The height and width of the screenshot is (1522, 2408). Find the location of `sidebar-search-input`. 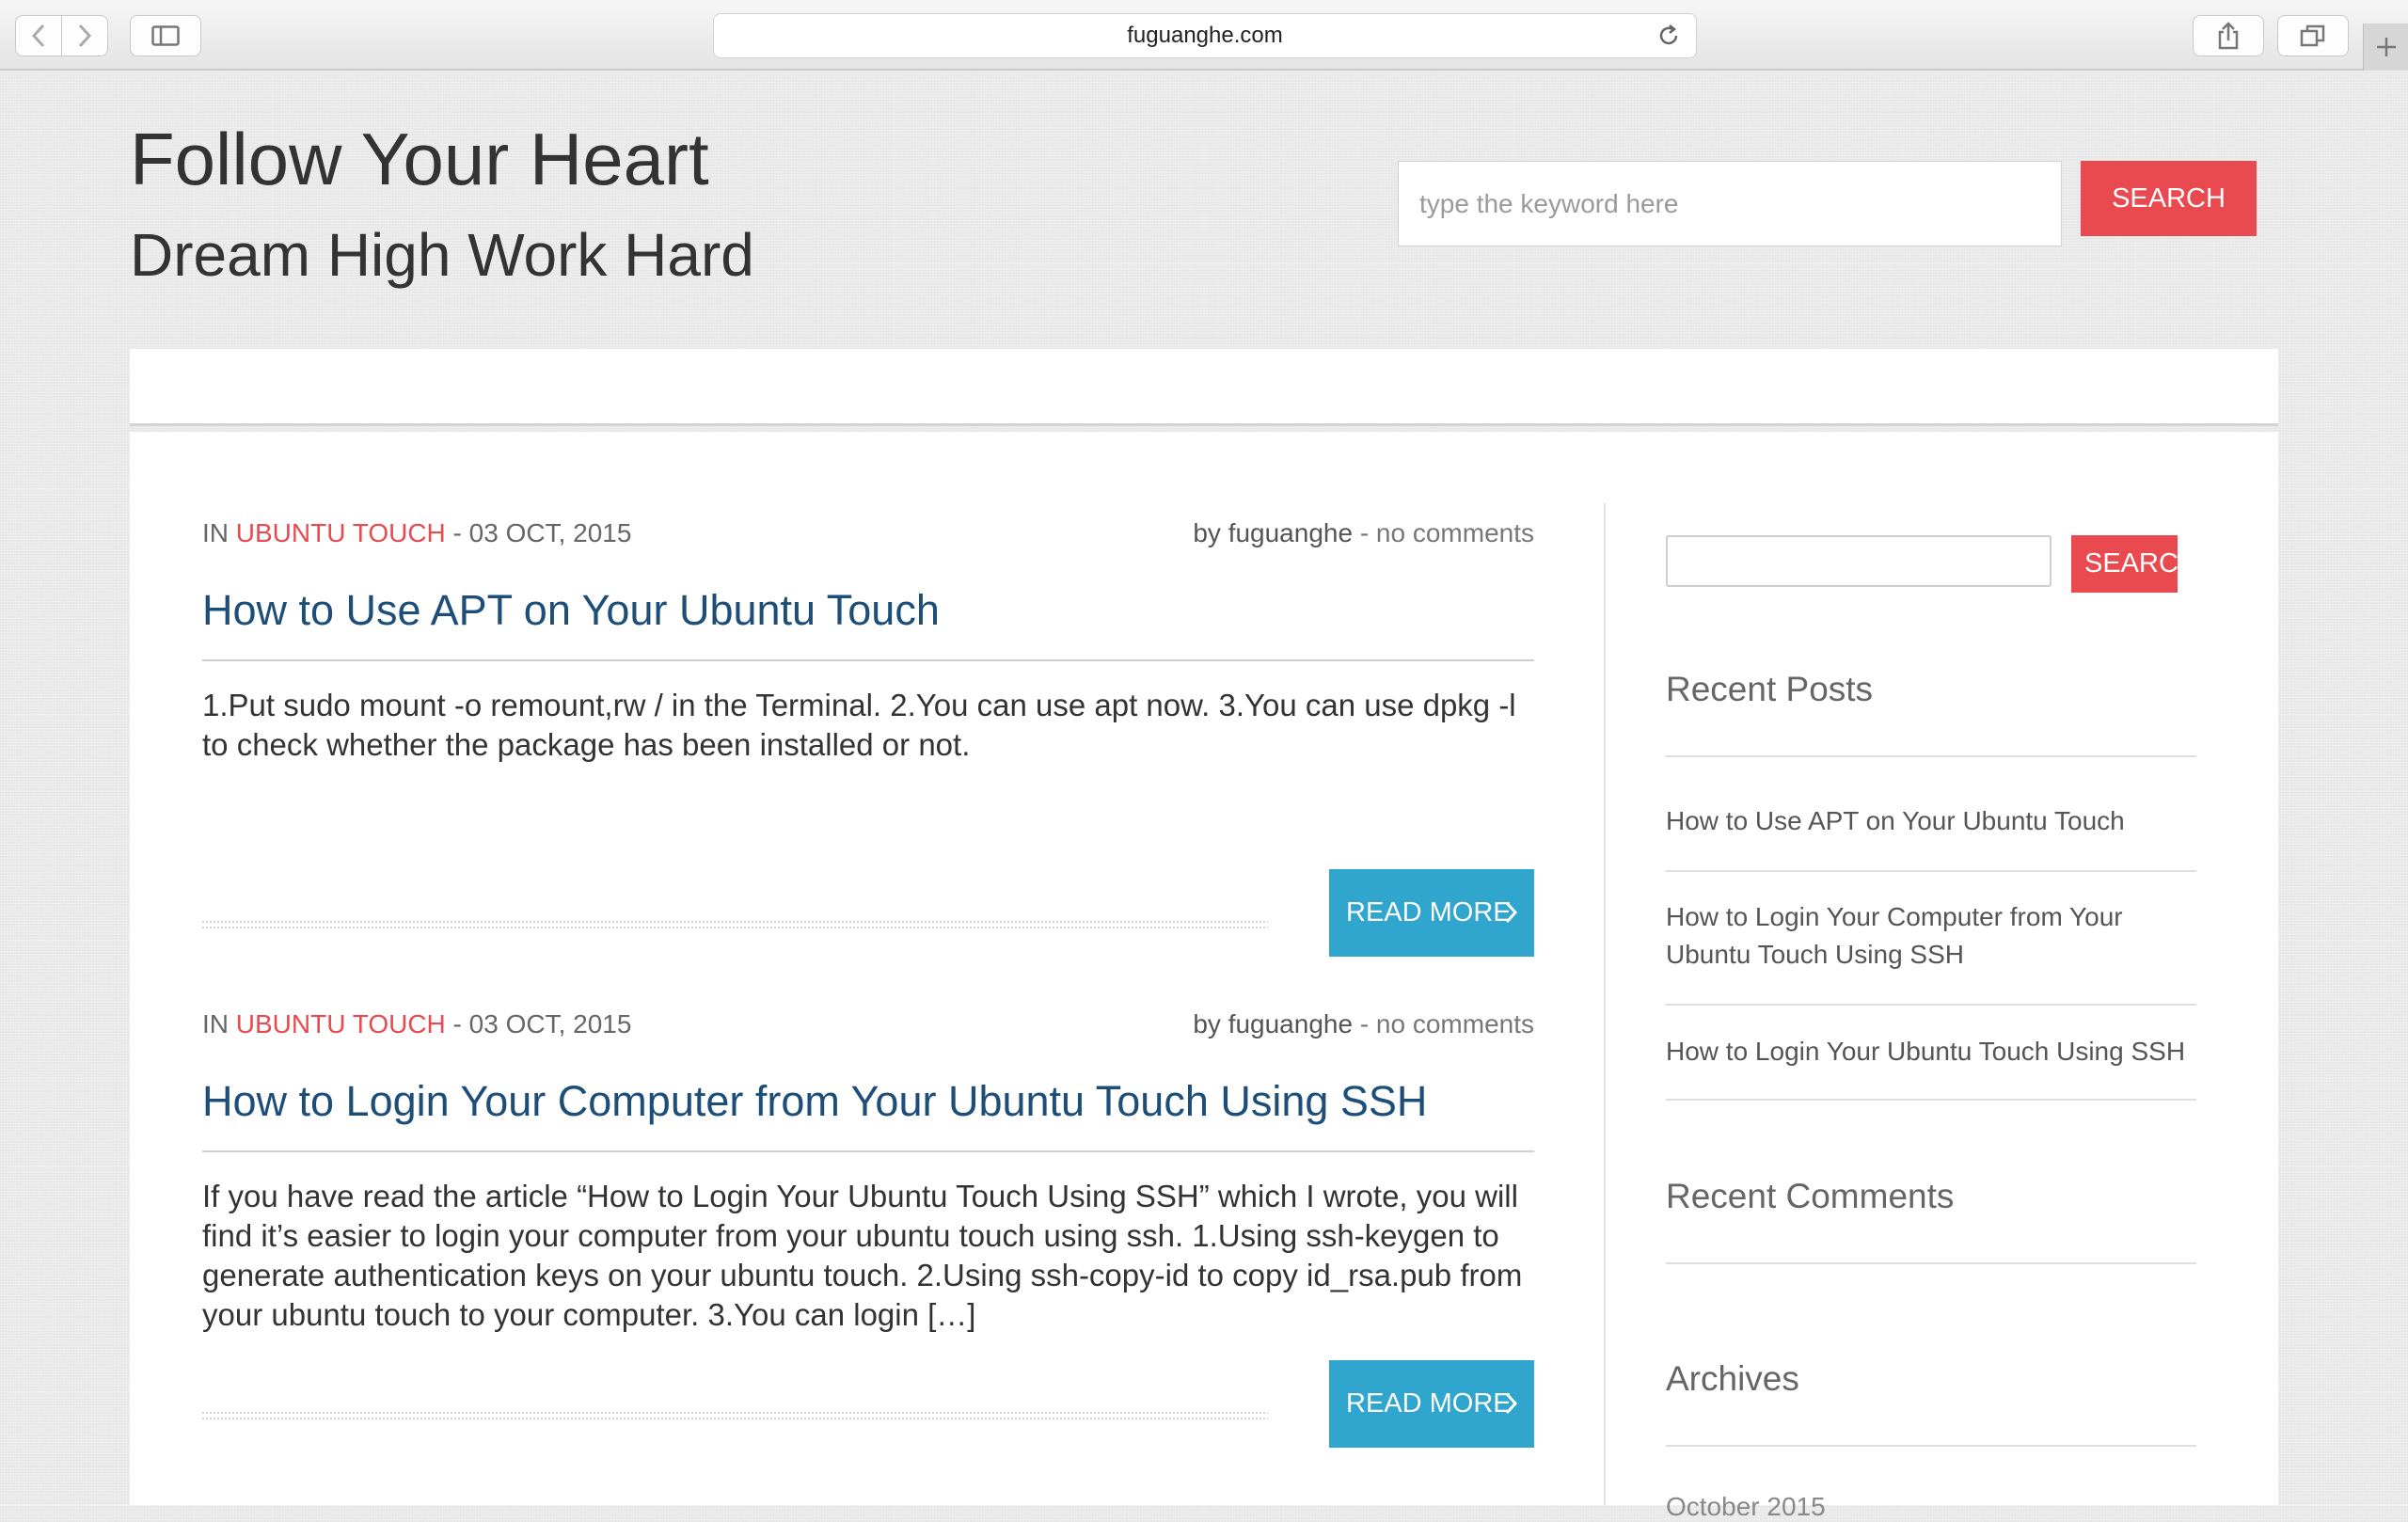

sidebar-search-input is located at coordinates (1859, 561).